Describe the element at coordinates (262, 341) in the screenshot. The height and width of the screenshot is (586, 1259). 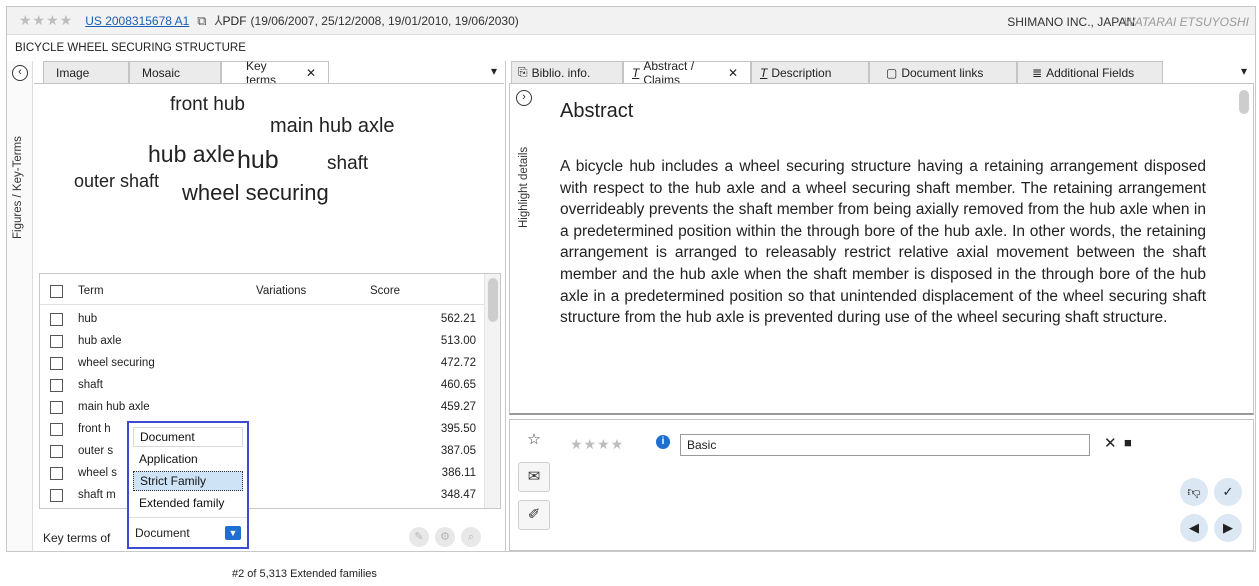
I see `table-row: hub axle 513.00` at that location.